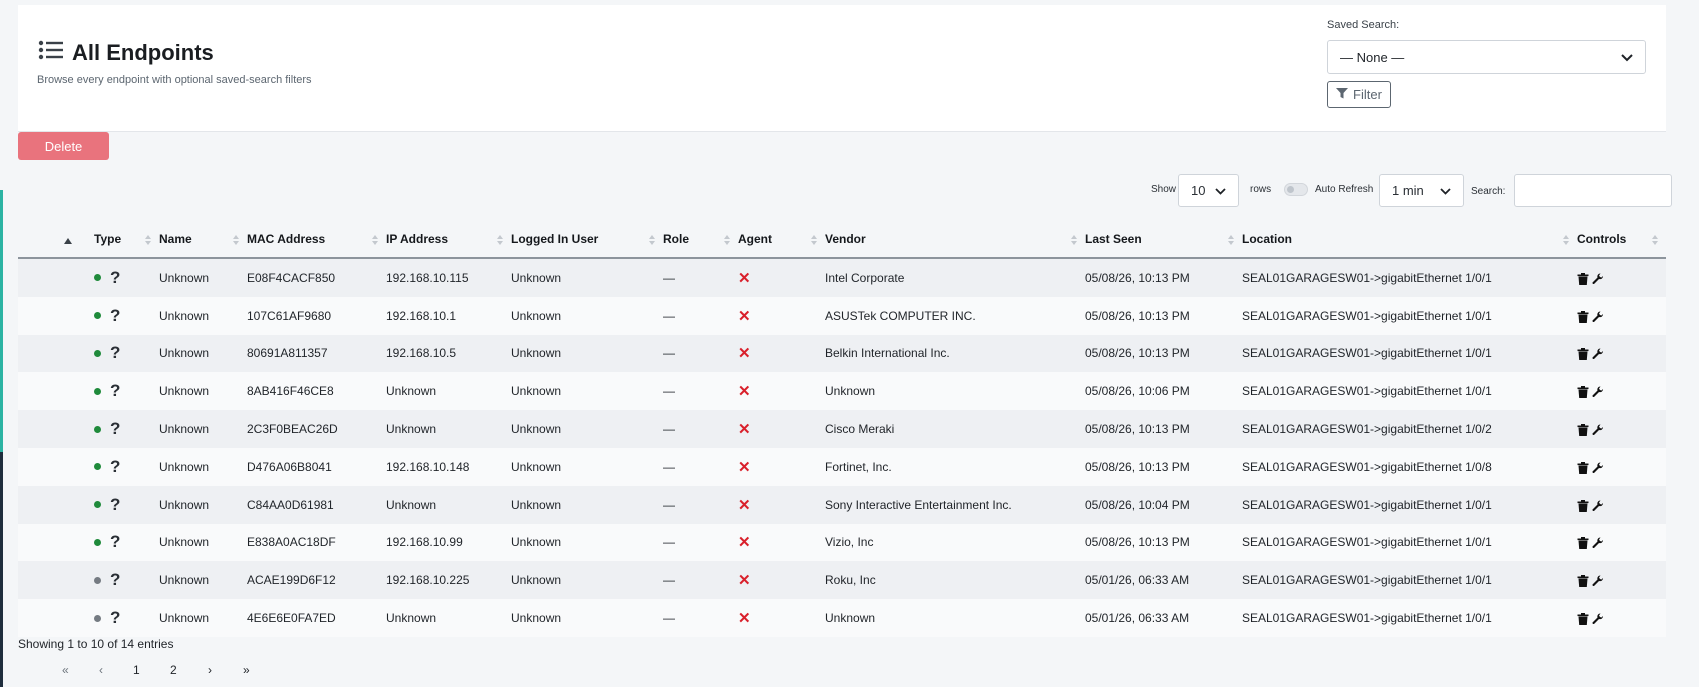  I want to click on entries-info: Showing 1 to 10 of 14 entries, so click(96, 644).